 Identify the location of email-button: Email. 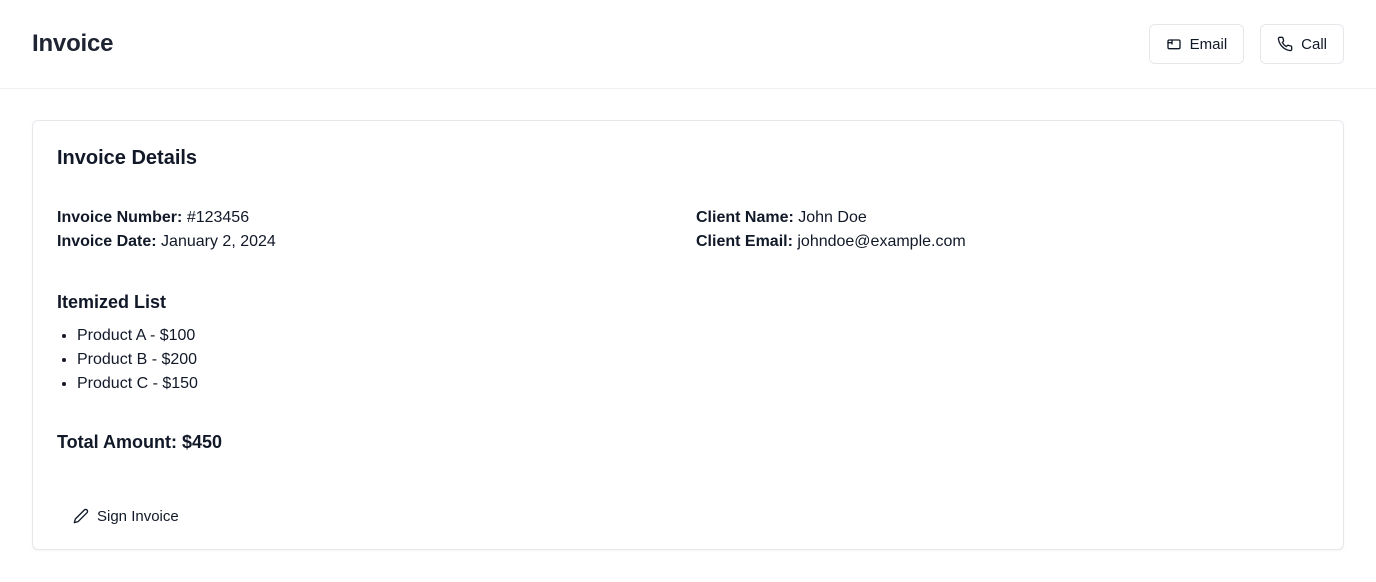
(1196, 44).